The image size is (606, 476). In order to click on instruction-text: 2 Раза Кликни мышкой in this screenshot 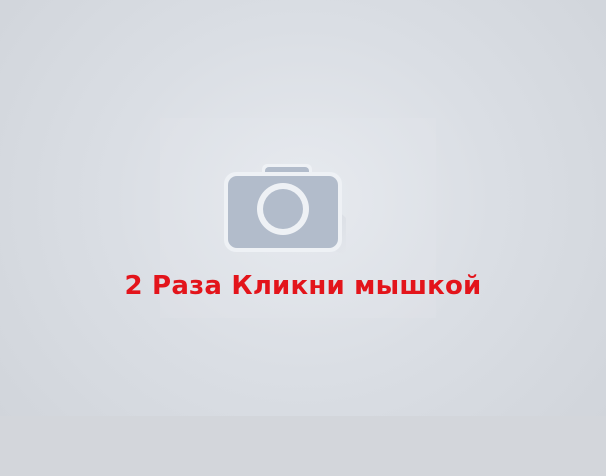, I will do `click(303, 286)`.